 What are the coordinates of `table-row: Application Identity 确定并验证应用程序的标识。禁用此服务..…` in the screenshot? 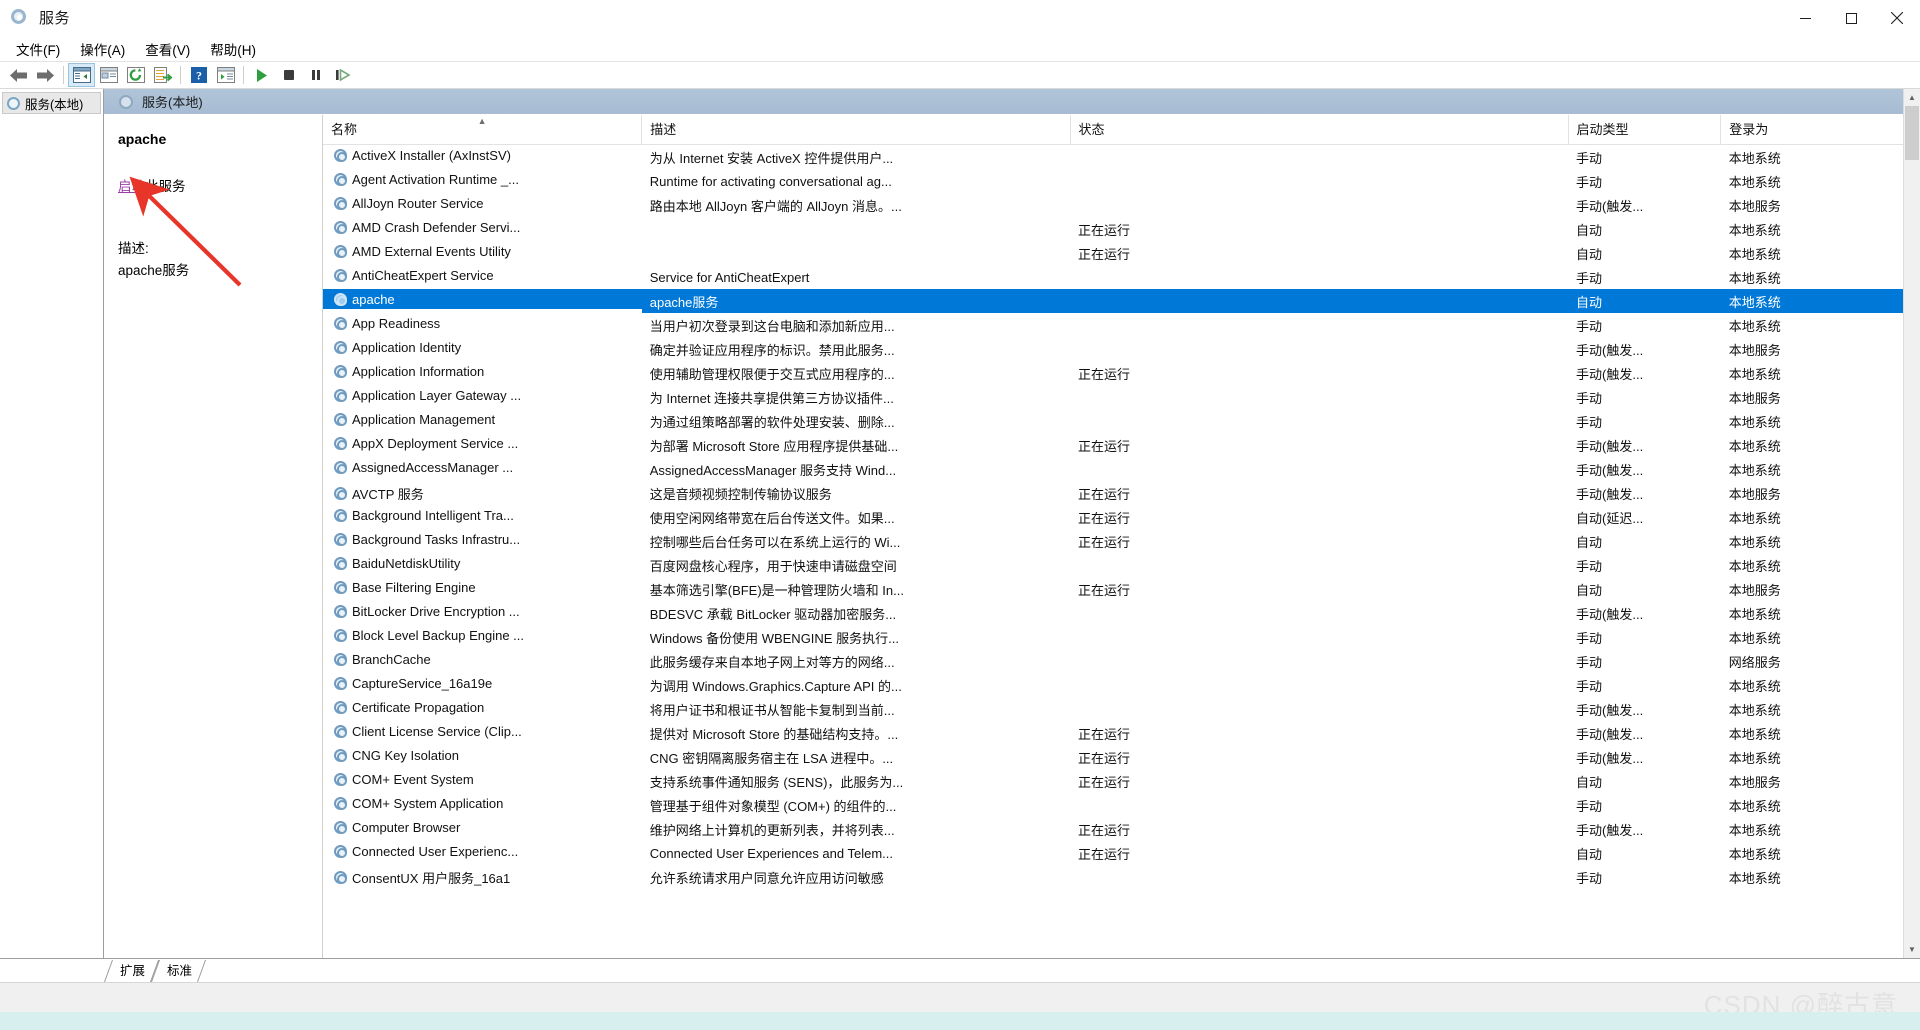 It's located at (1121, 349).